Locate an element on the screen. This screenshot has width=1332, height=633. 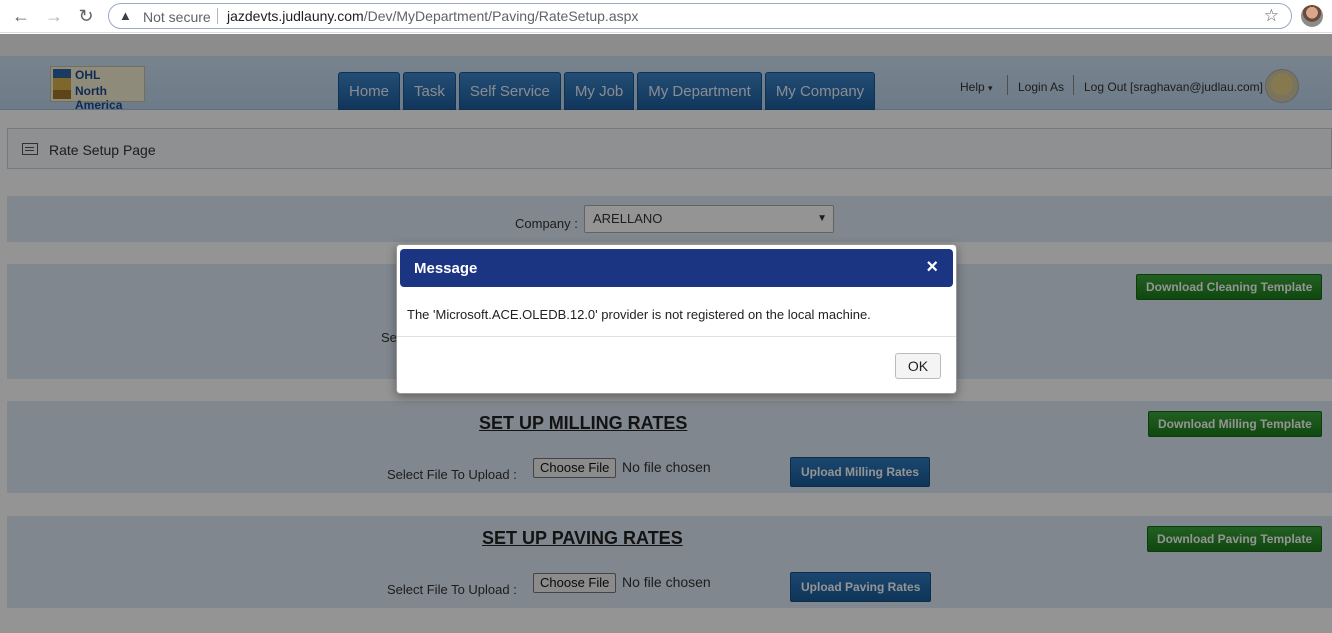
dialog-title: Message is located at coordinates (446, 268).